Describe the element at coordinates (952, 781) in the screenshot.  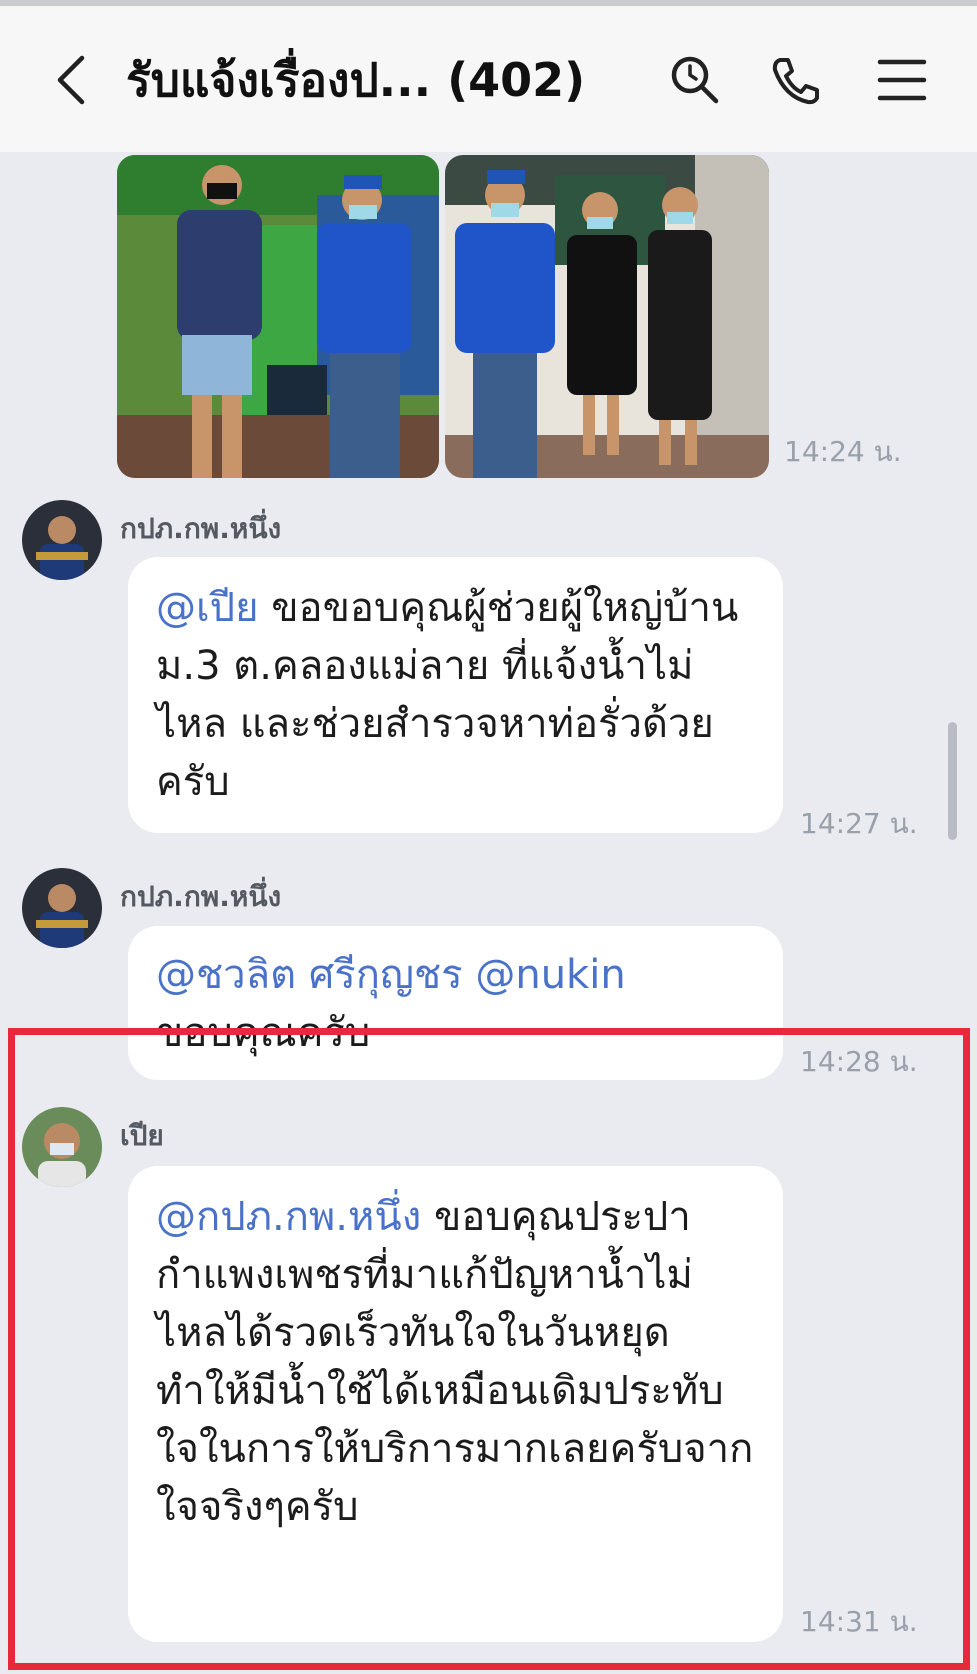
I see `scrollbar` at that location.